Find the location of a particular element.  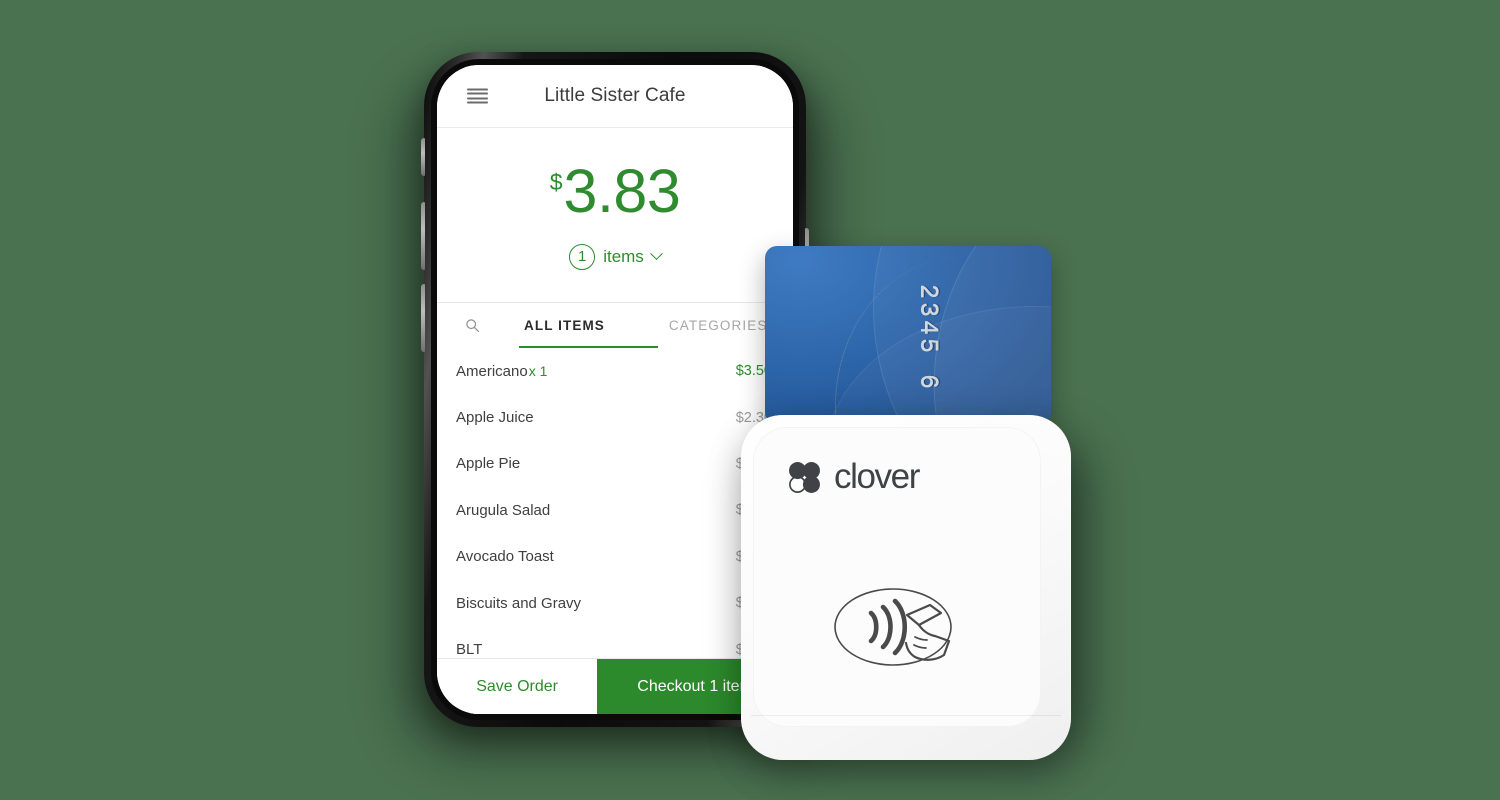

list-item-quantity: x 1 is located at coordinates (538, 370).